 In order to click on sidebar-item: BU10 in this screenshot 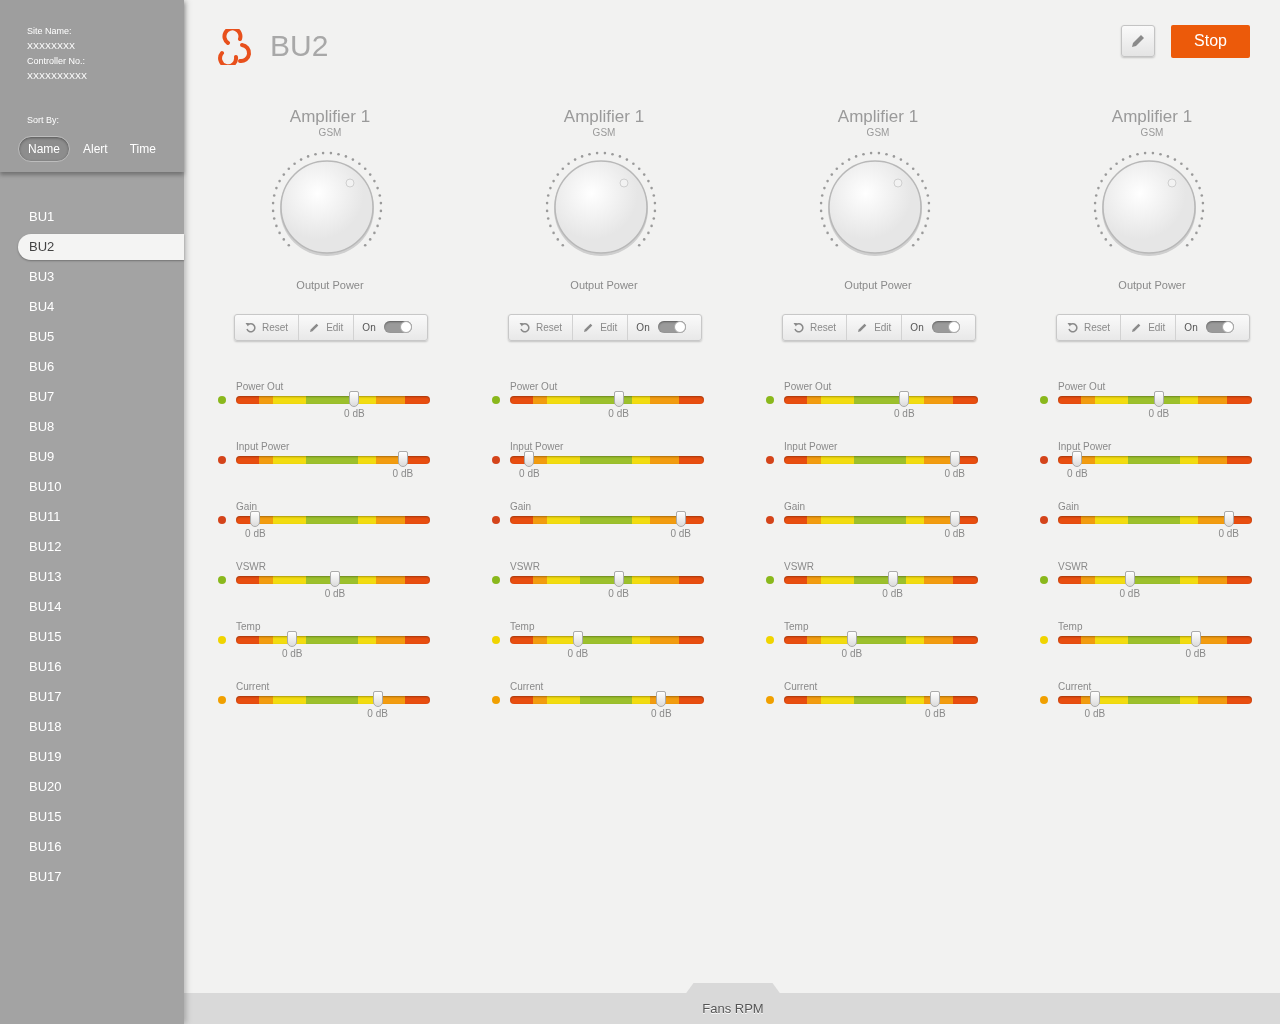, I will do `click(101, 487)`.